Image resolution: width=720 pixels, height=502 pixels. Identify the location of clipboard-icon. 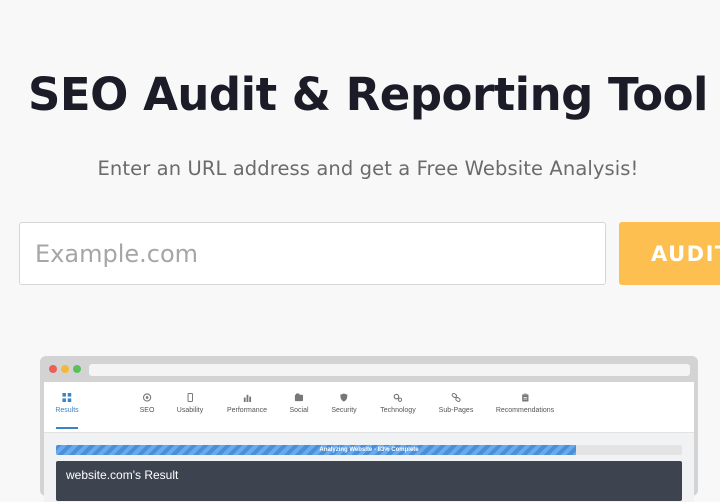
(525, 397).